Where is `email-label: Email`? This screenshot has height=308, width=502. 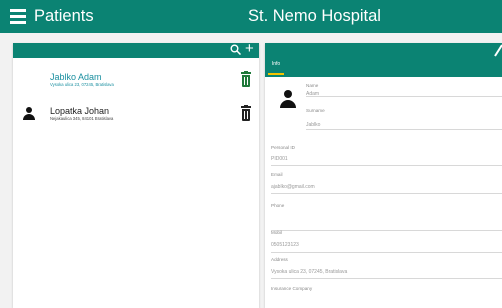
email-label: Email is located at coordinates (277, 174).